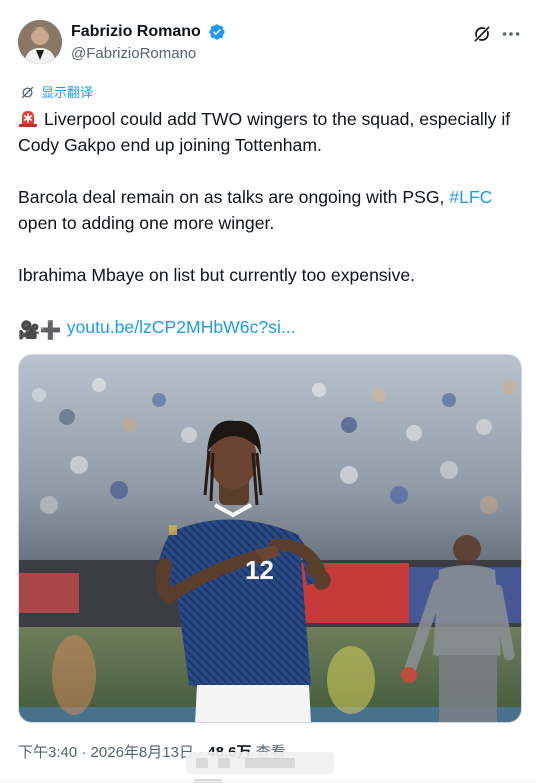  I want to click on translate-link: 显示翻译, so click(56, 93).